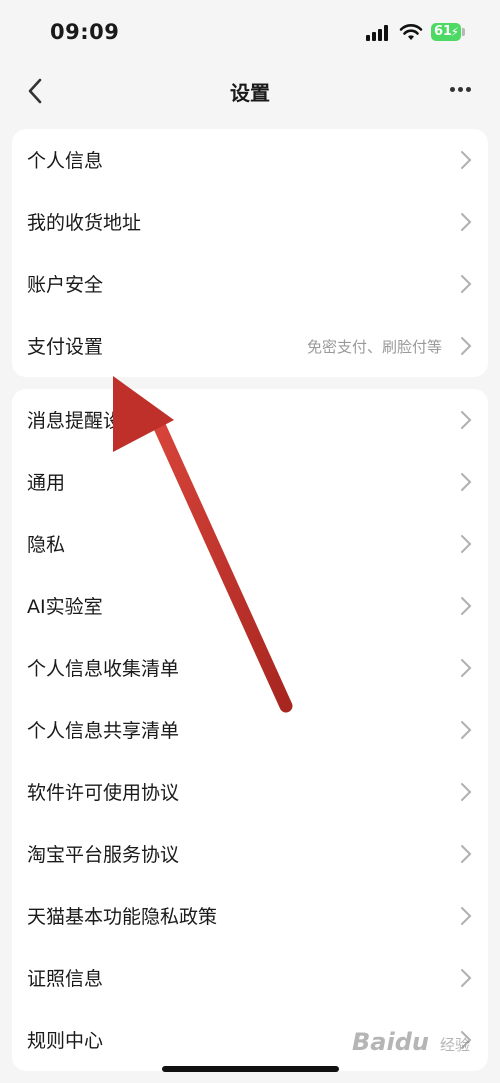 This screenshot has height=1083, width=500. I want to click on settings-row-ai-lab: AI实验室, so click(250, 606).